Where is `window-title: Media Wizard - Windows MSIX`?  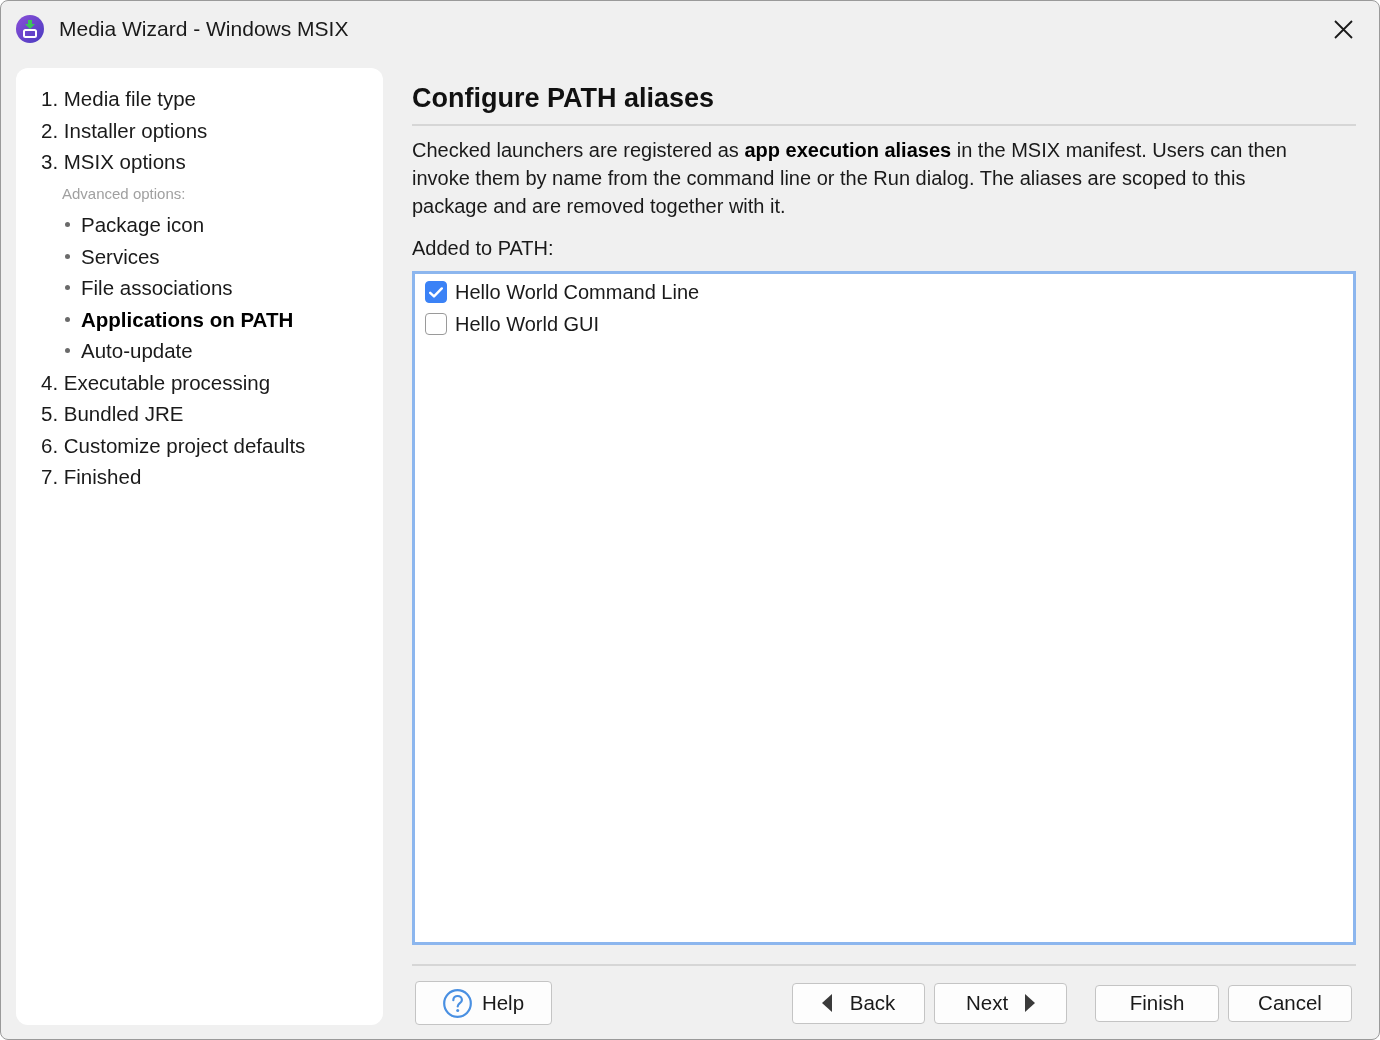 window-title: Media Wizard - Windows MSIX is located at coordinates (204, 29).